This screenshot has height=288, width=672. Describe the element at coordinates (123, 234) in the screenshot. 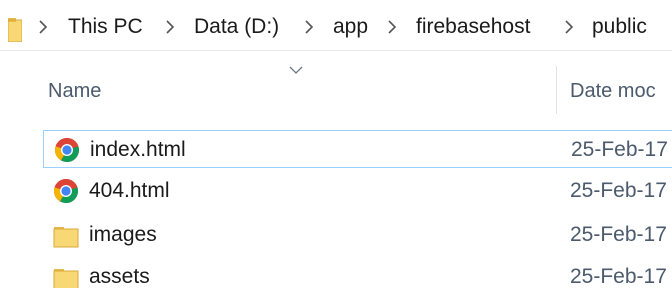

I see `file-name: images` at that location.